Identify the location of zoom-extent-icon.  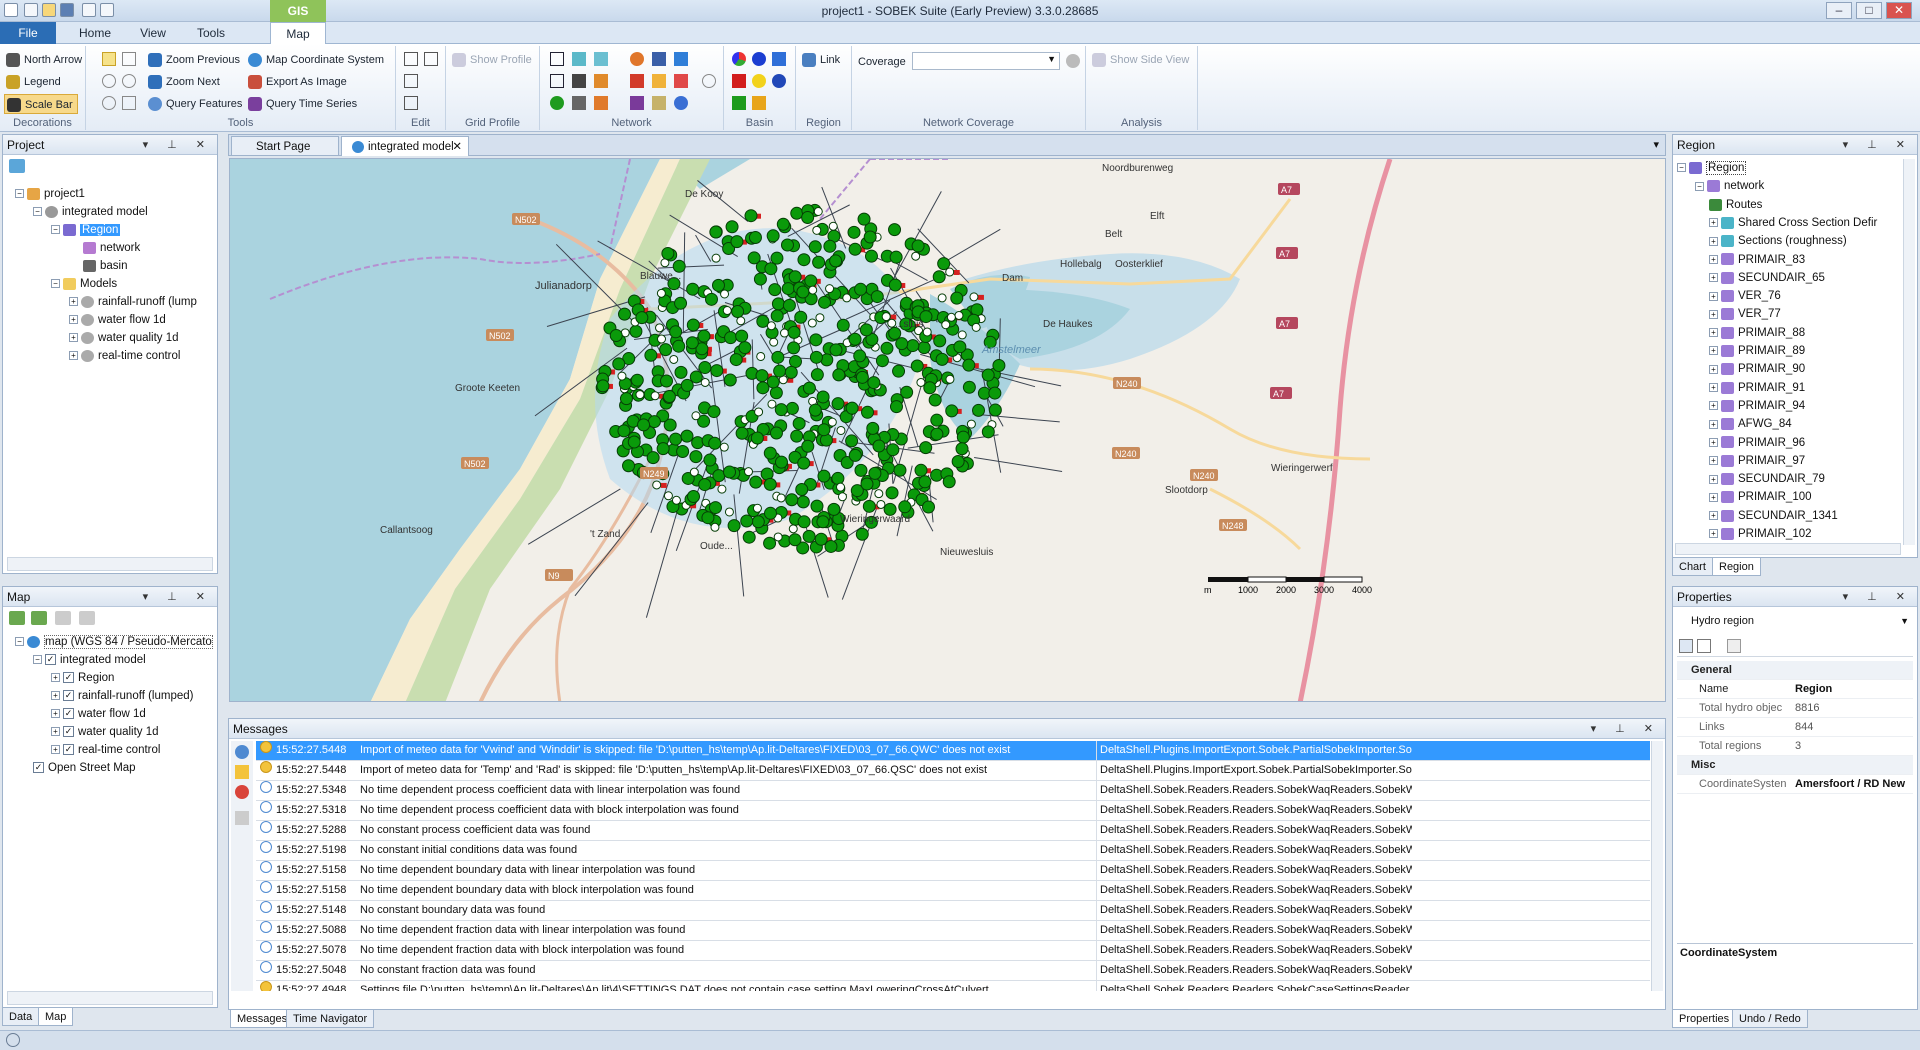
(129, 103).